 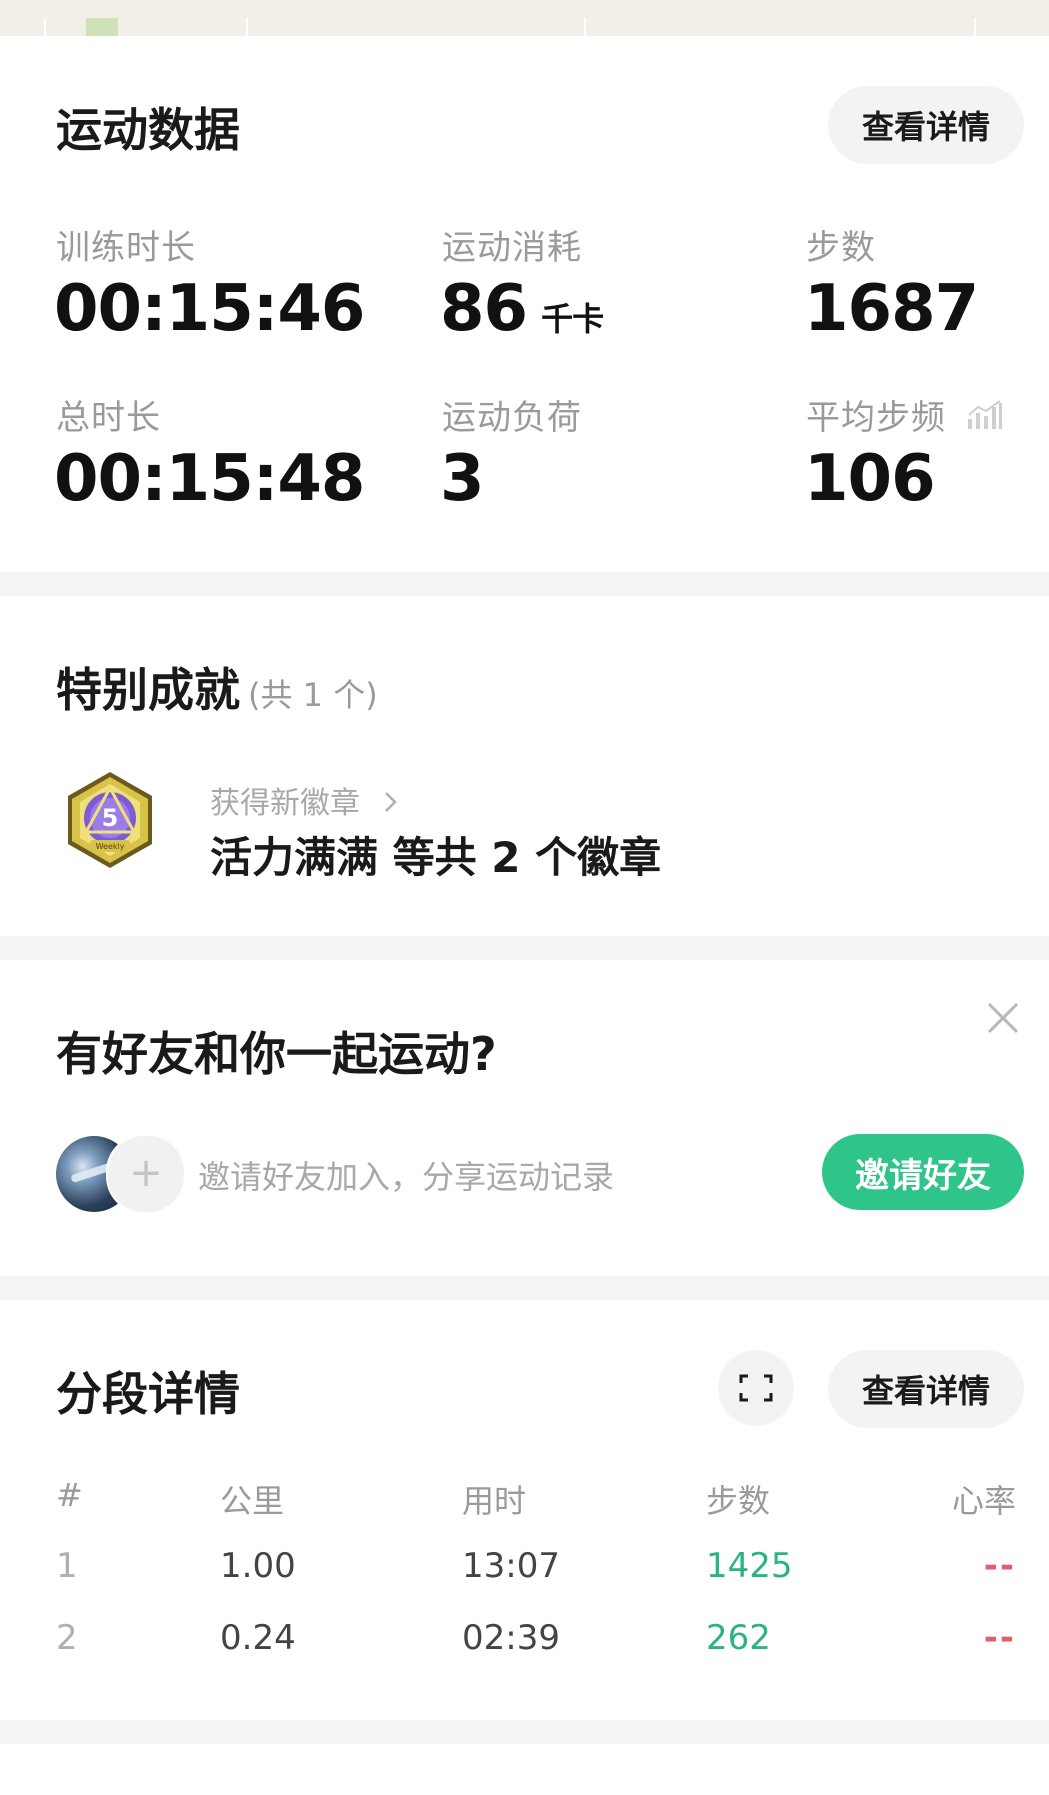 I want to click on splits-title: 分段详情, so click(x=148, y=1394).